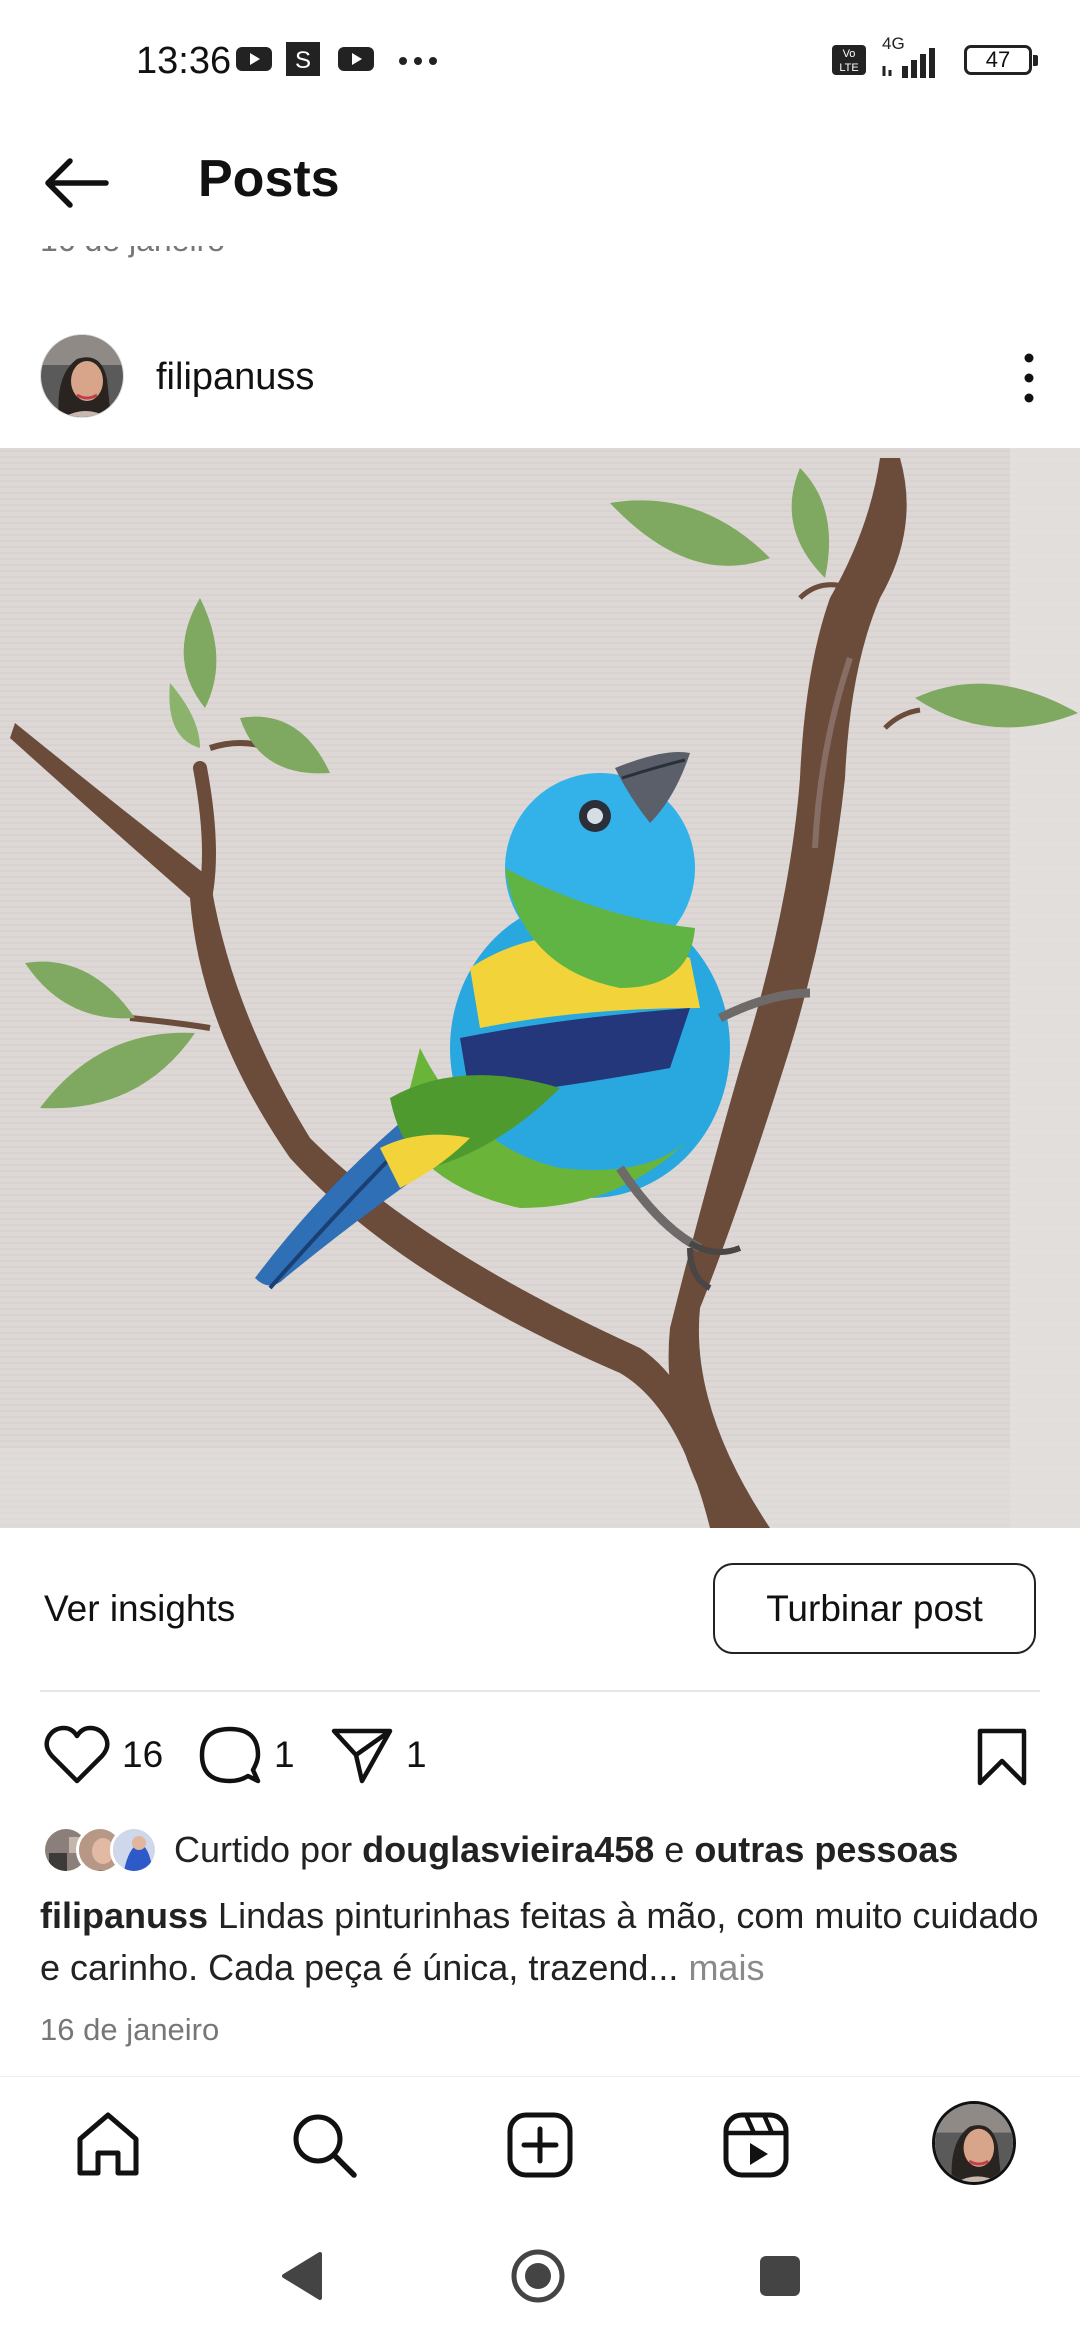 The width and height of the screenshot is (1080, 2340). I want to click on status-right: Vo LTE 4G 47, so click(935, 57).